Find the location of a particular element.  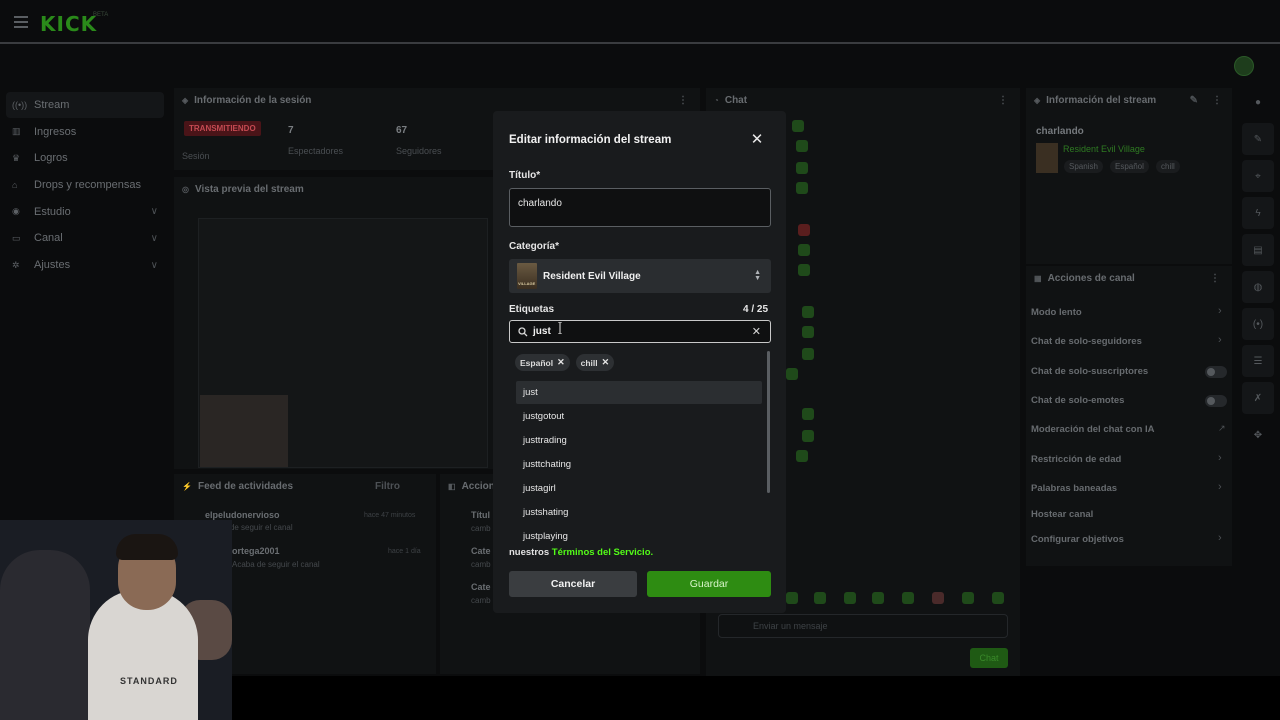

feed-row-name: ortega2001 is located at coordinates (256, 551).